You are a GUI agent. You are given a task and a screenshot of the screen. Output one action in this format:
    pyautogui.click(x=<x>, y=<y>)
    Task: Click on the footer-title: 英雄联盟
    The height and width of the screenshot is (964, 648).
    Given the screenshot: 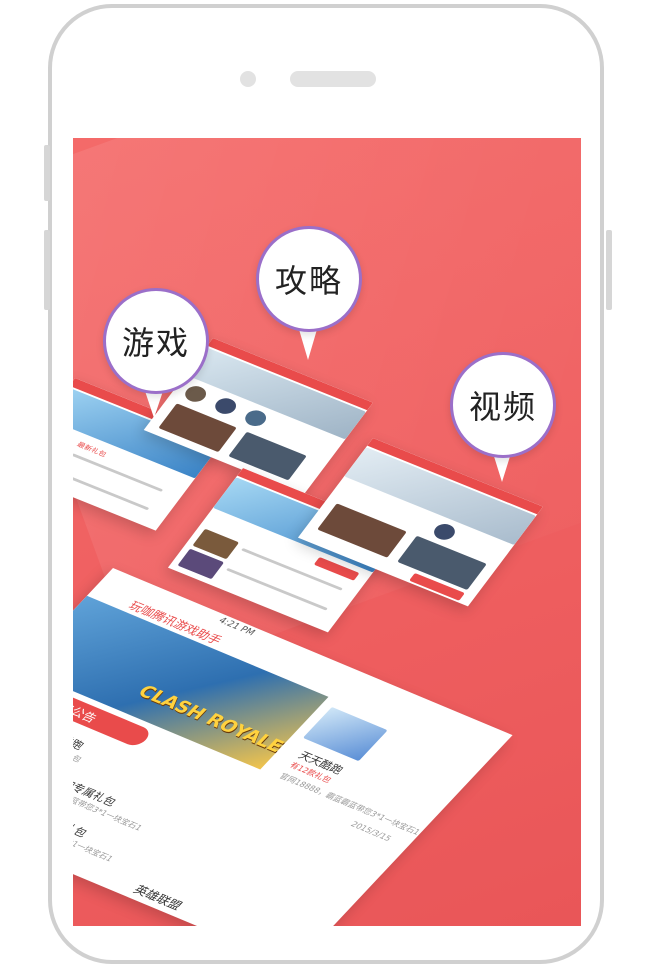 What is the action you would take?
    pyautogui.click(x=158, y=897)
    